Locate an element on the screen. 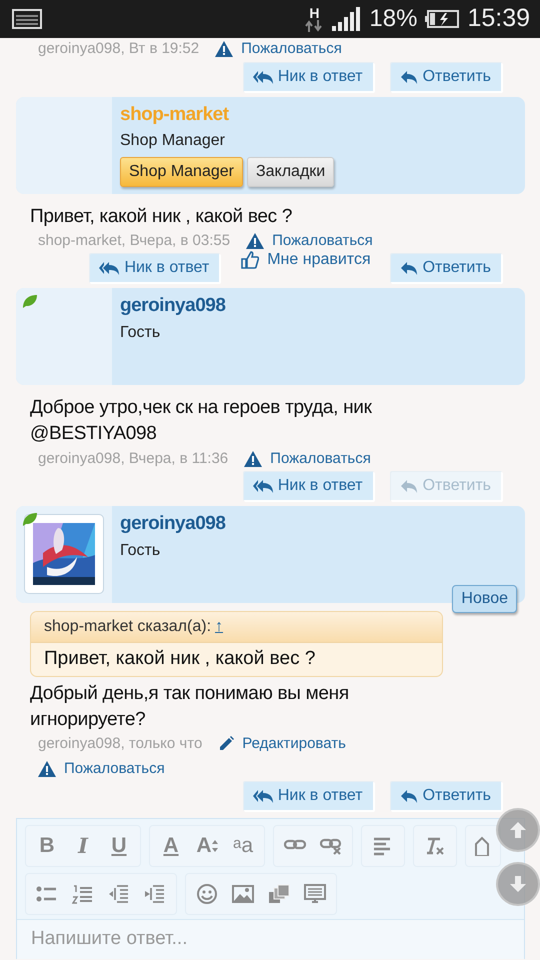 The image size is (540, 960). quote-text: Привет, какой ник , какой вес ? is located at coordinates (179, 659).